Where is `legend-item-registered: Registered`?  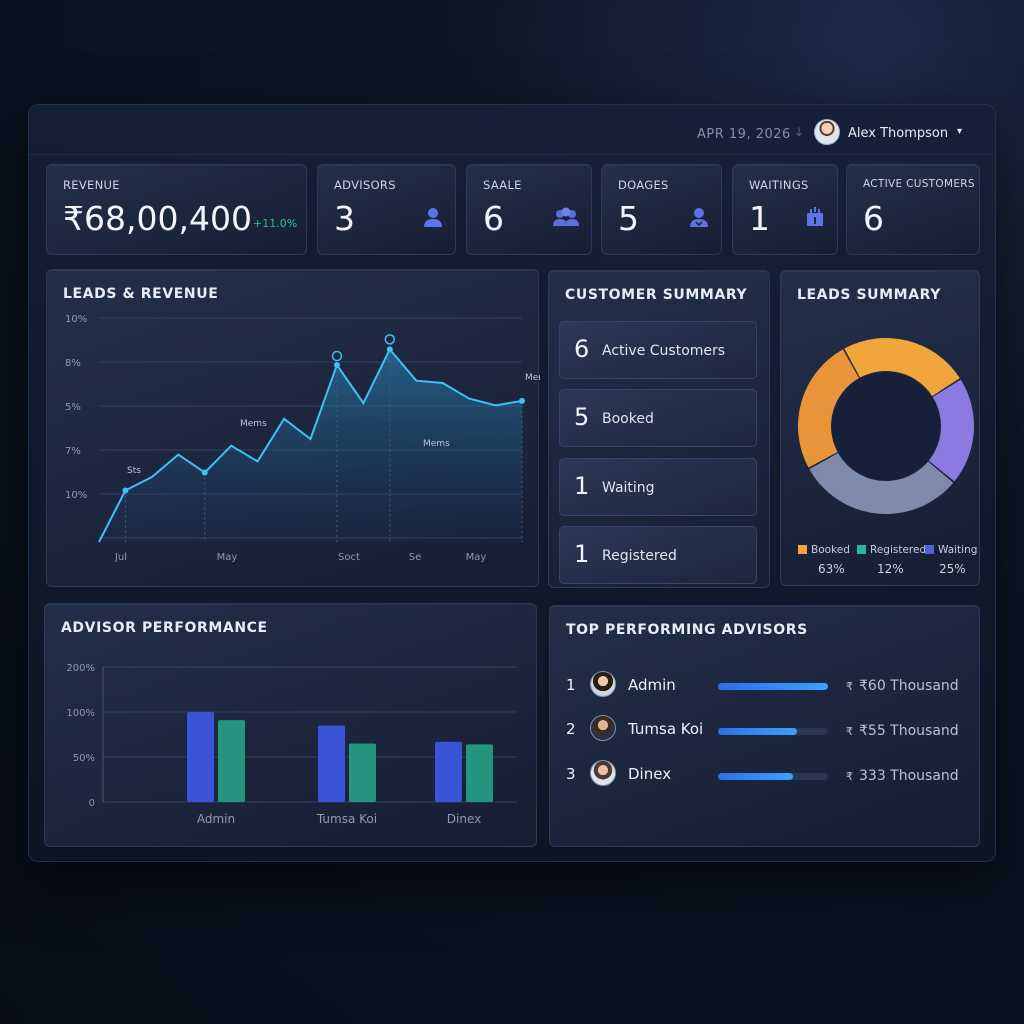
legend-item-registered: Registered is located at coordinates (891, 550).